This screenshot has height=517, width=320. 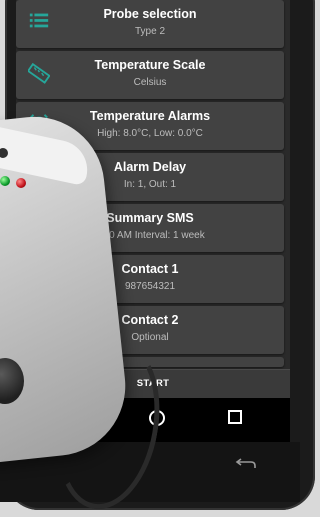 I want to click on setting-temperature-scale: Temperature Scale Celsius, so click(x=150, y=75).